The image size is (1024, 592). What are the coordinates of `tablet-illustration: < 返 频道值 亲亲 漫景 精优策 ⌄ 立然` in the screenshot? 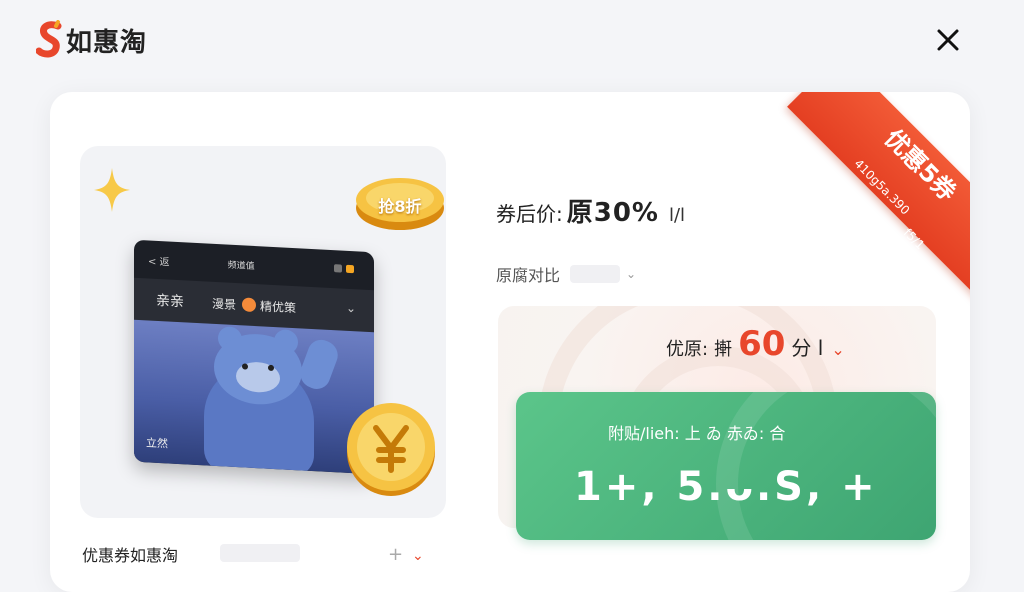 It's located at (254, 357).